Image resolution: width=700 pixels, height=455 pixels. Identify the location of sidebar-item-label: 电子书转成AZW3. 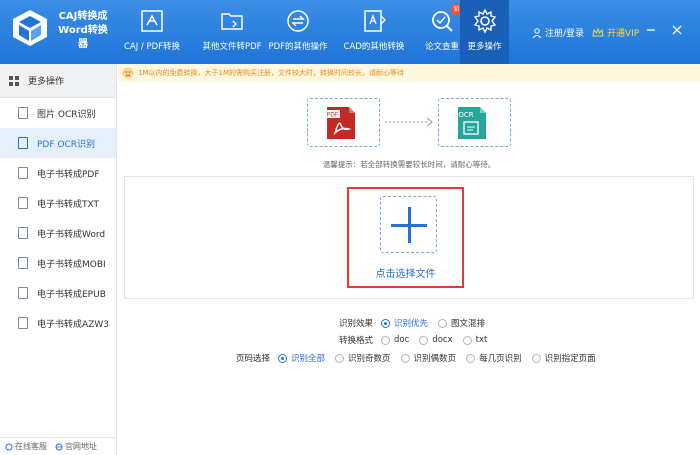
(73, 324).